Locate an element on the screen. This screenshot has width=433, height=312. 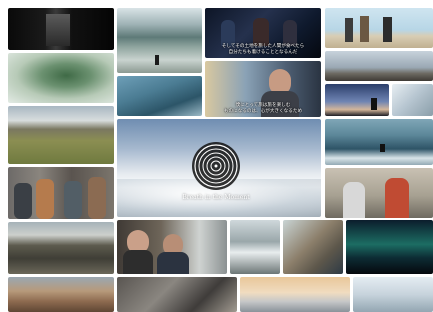
subtitle-line-4: ものになるのは、心が大きくなるため is located at coordinates (263, 111).